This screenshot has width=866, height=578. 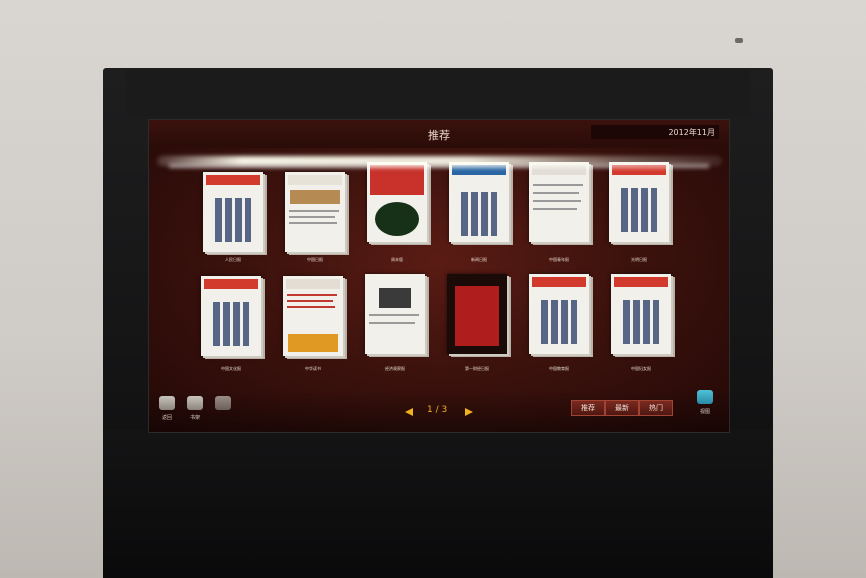 What do you see at coordinates (233, 259) in the screenshot?
I see `magazine-caption: 人民日报` at bounding box center [233, 259].